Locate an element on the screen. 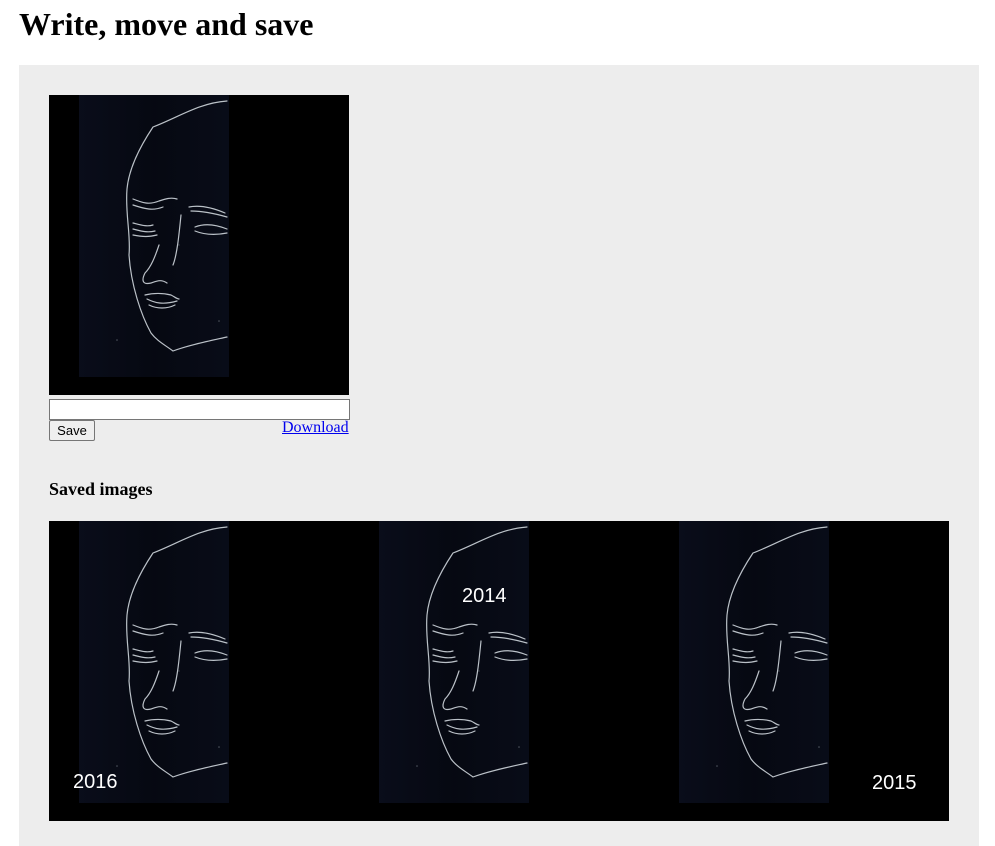  page-title: Write, move and save is located at coordinates (166, 24).